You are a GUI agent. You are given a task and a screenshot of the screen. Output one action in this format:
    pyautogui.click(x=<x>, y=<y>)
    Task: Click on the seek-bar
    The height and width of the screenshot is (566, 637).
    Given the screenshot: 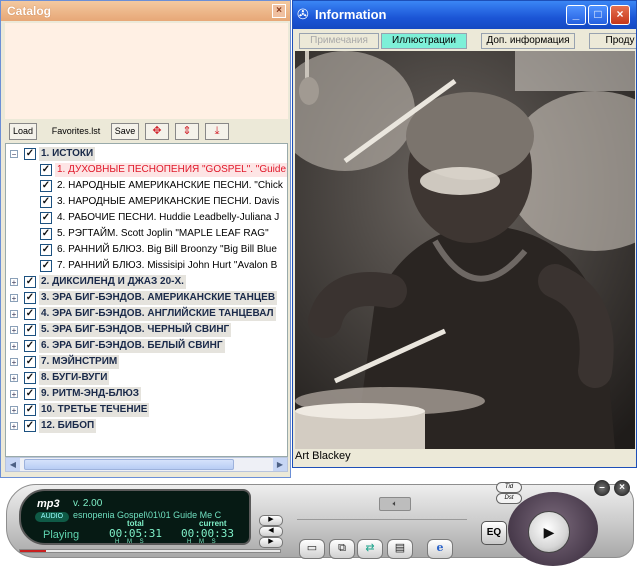 What is the action you would take?
    pyautogui.click(x=150, y=551)
    